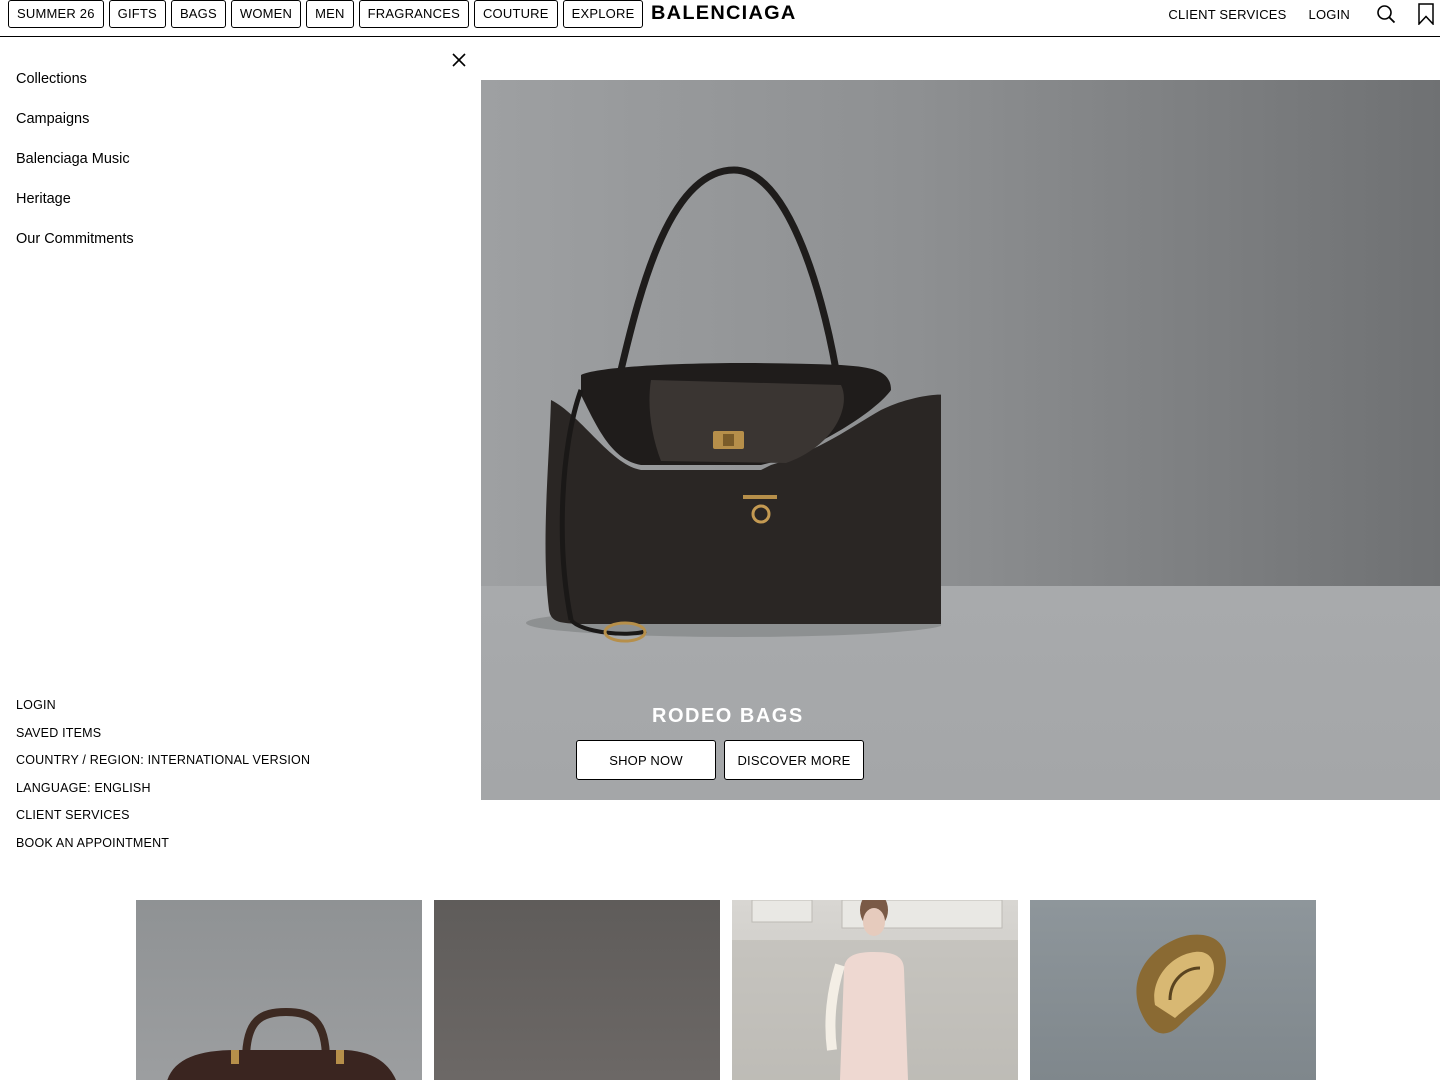  I want to click on menu-item-balenciaga-music: Balenciaga Music, so click(75, 170).